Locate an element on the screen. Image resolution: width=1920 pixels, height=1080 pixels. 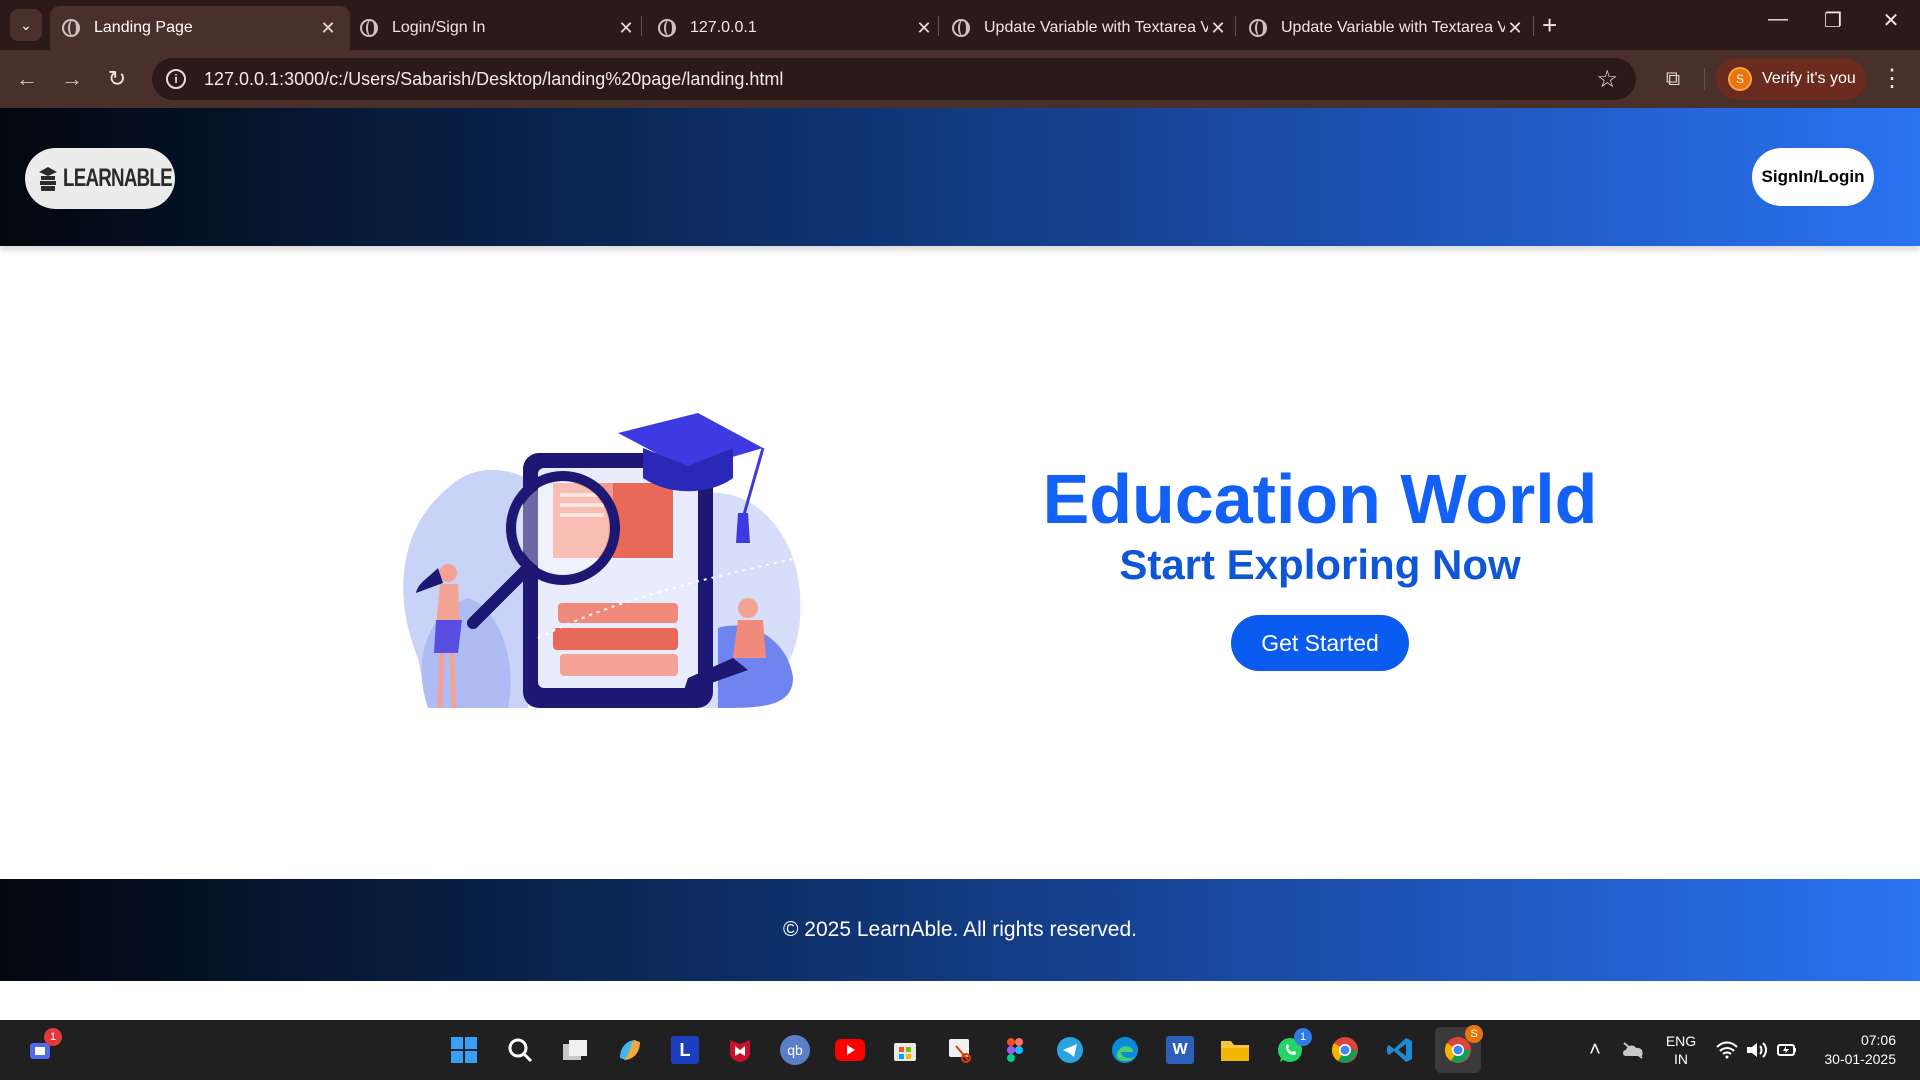
logo-text: LEARNABLE is located at coordinates (118, 178).